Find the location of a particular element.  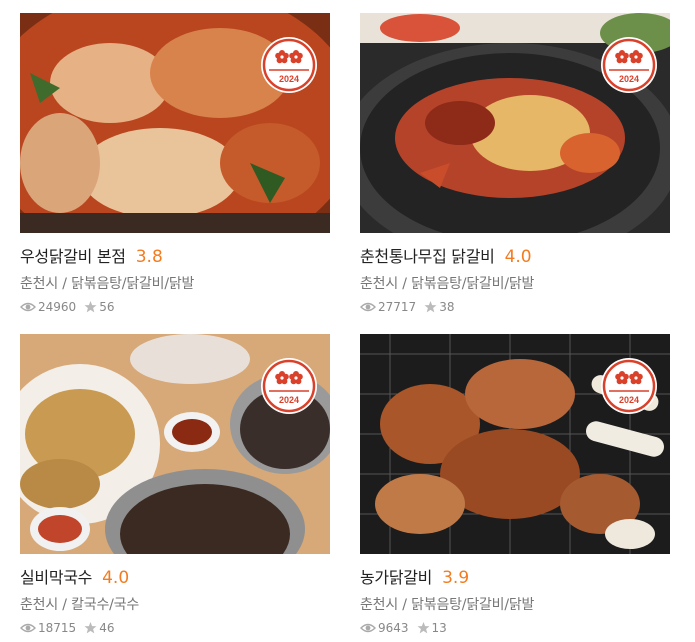

view-count: 18715 is located at coordinates (57, 628).